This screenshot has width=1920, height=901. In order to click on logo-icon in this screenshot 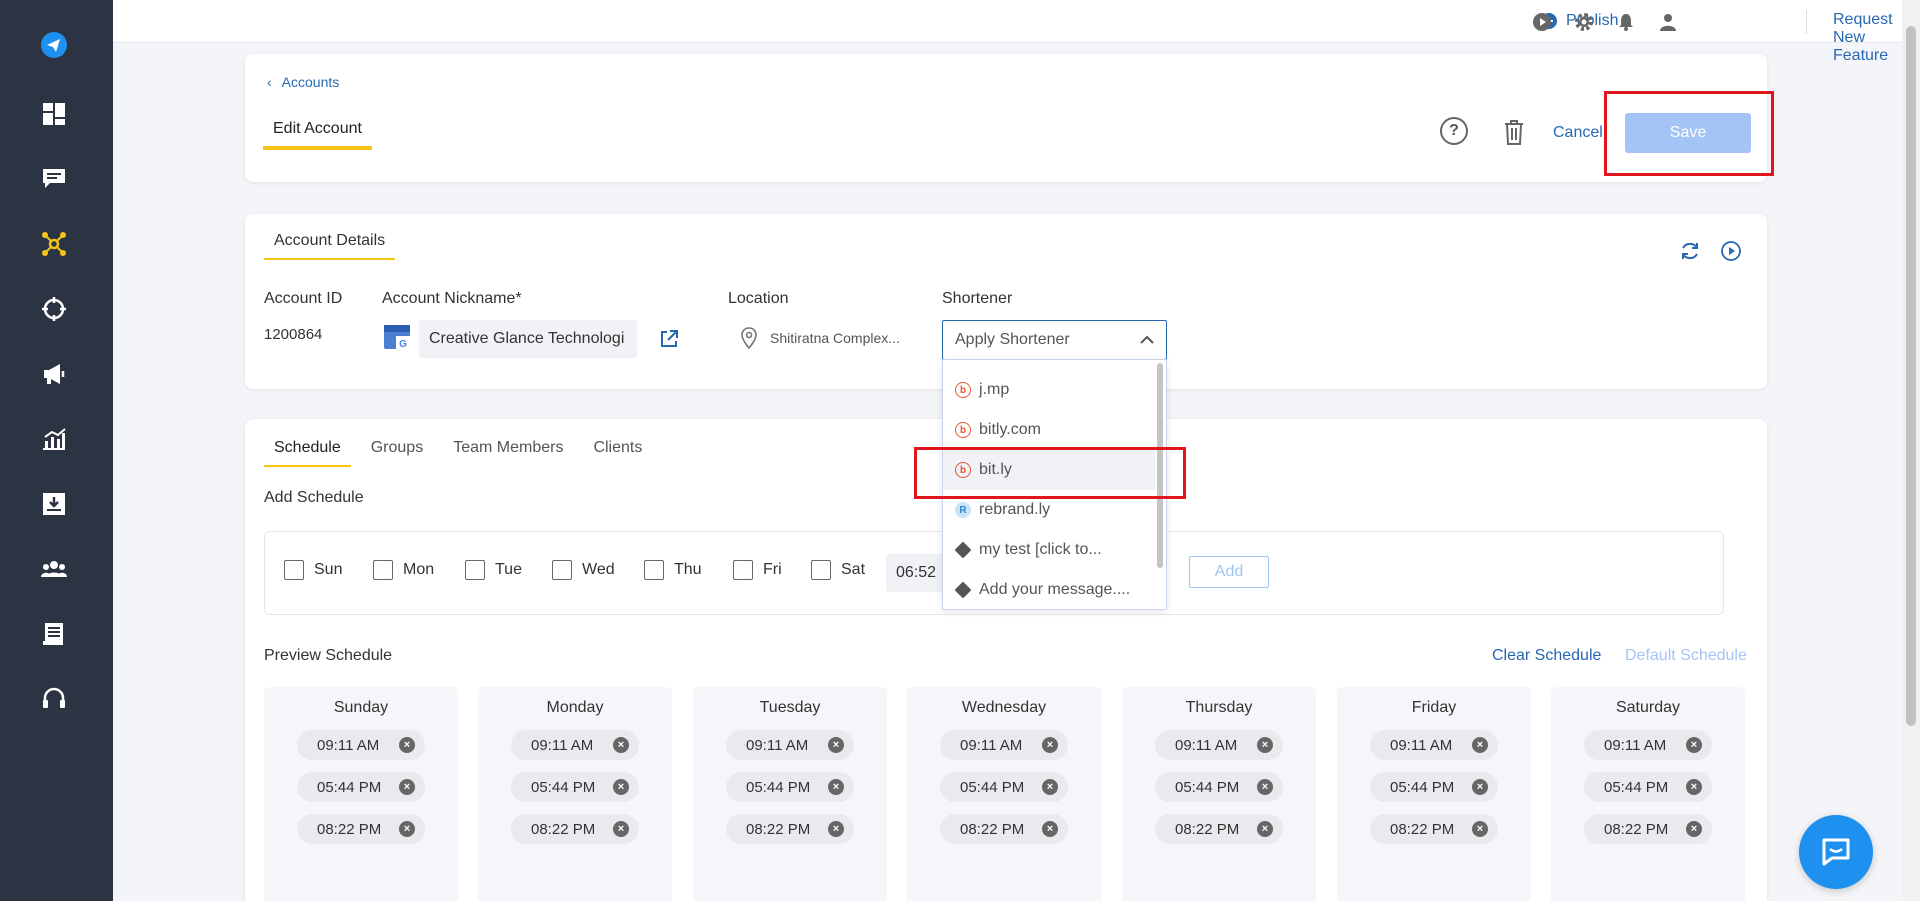, I will do `click(54, 45)`.